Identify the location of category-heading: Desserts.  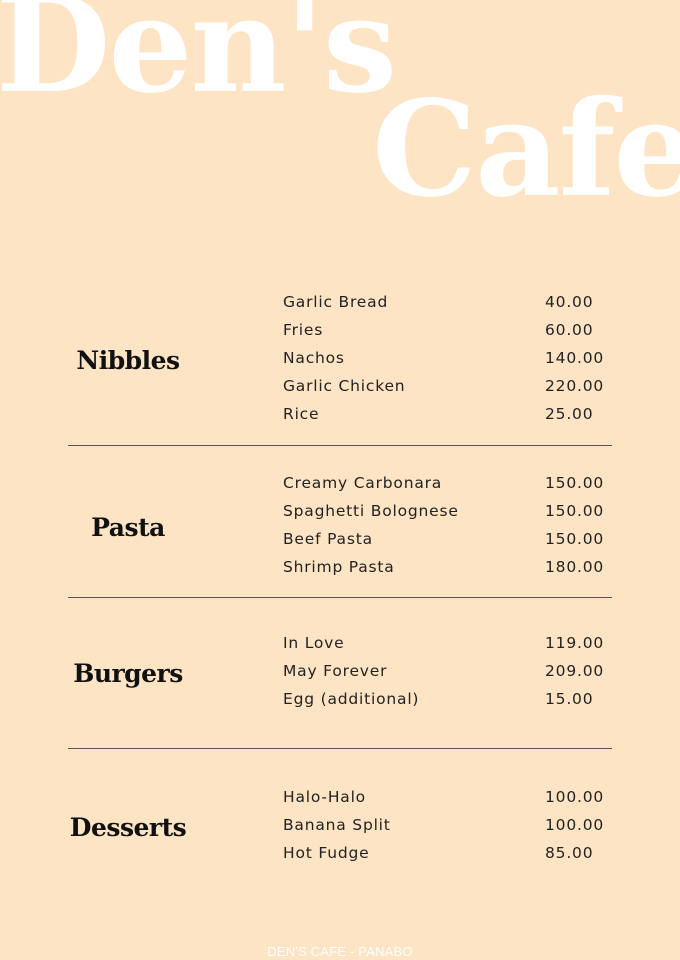
(128, 827).